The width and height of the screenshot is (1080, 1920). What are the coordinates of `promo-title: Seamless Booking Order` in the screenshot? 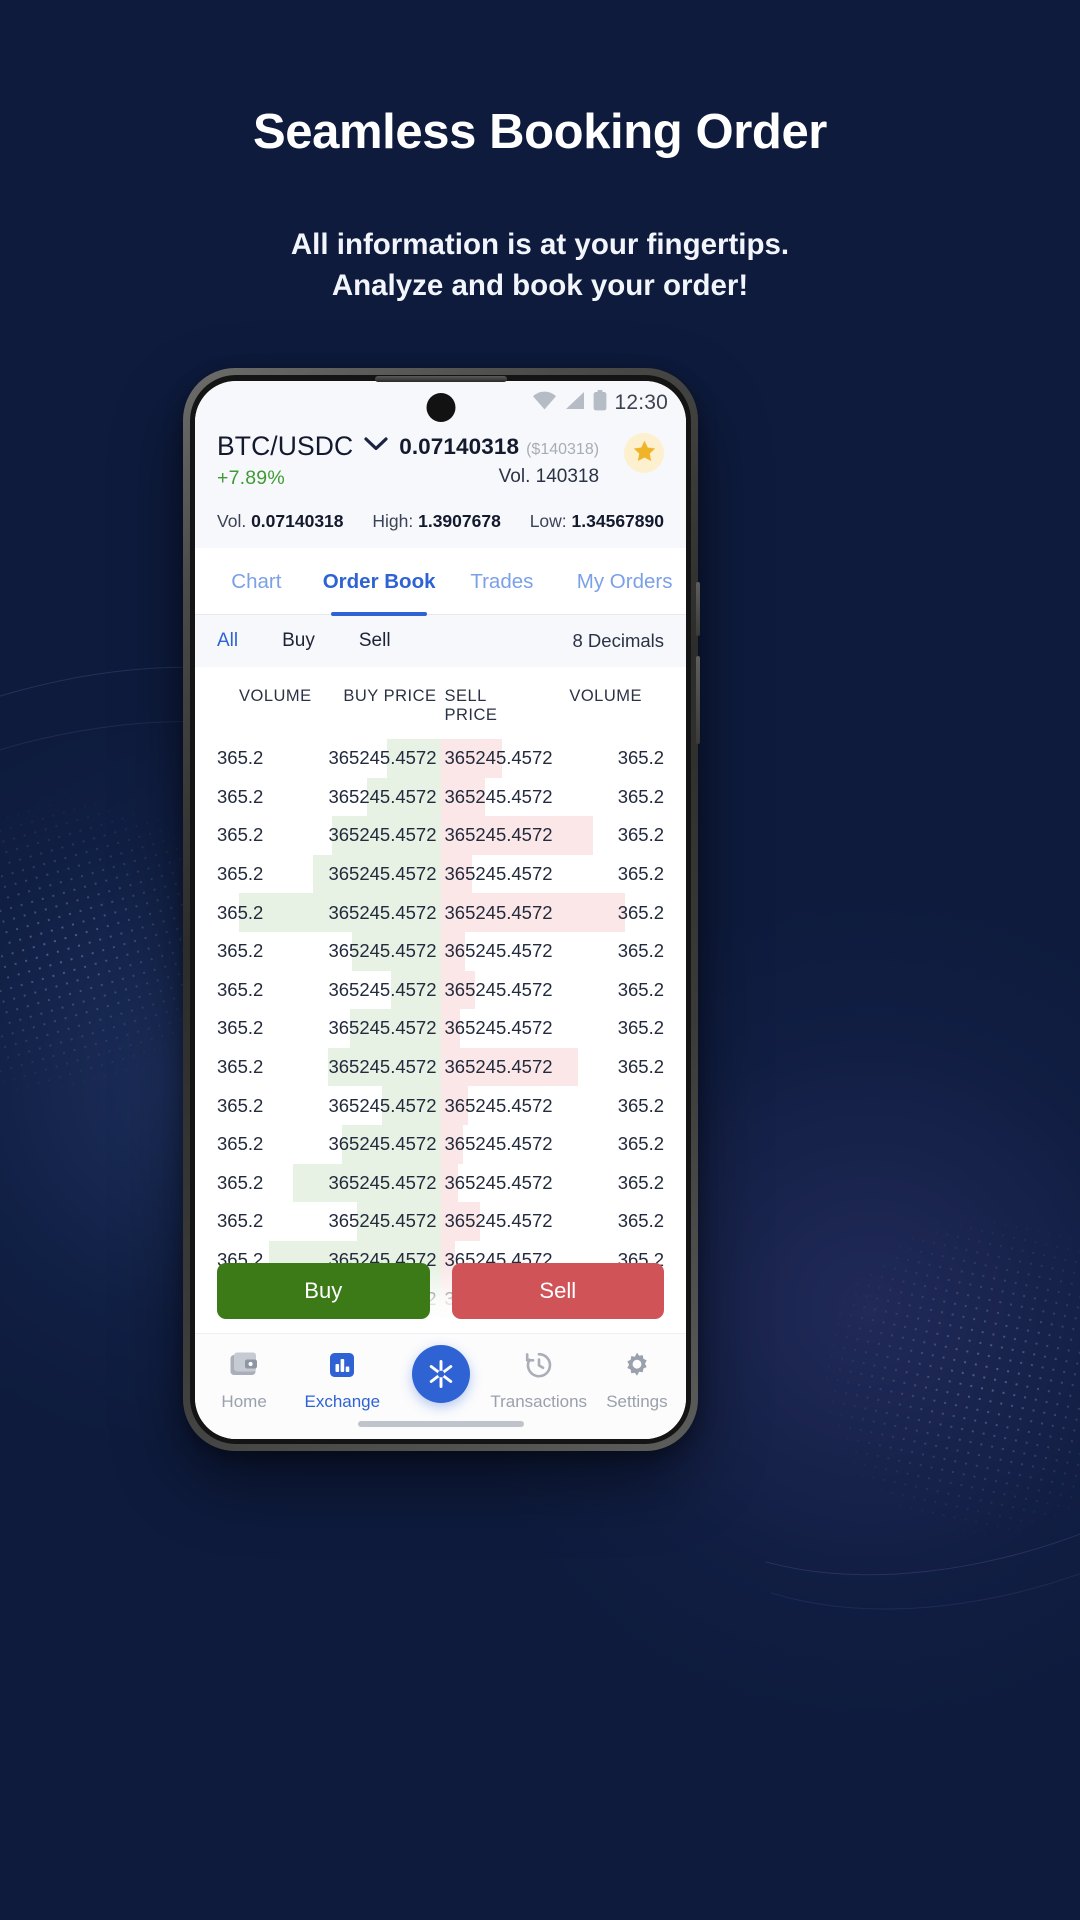 It's located at (540, 132).